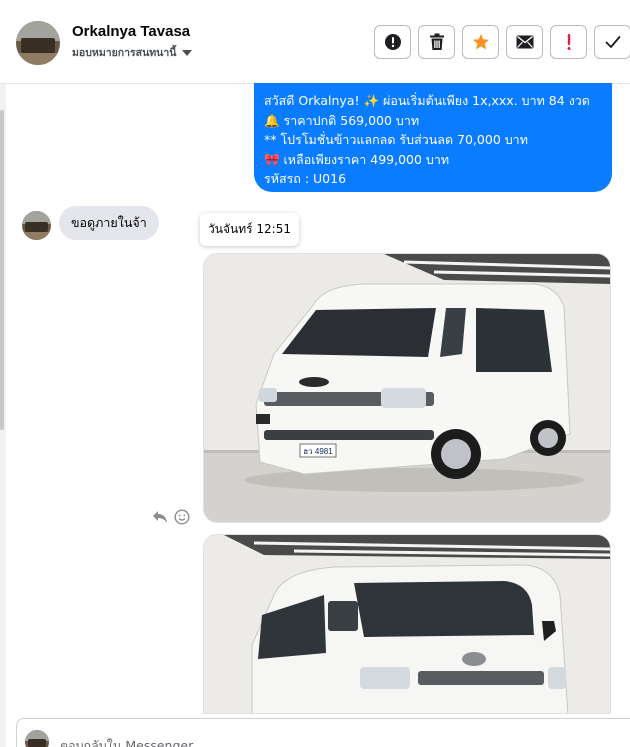 This screenshot has height=747, width=630. I want to click on trash-icon, so click(436, 41).